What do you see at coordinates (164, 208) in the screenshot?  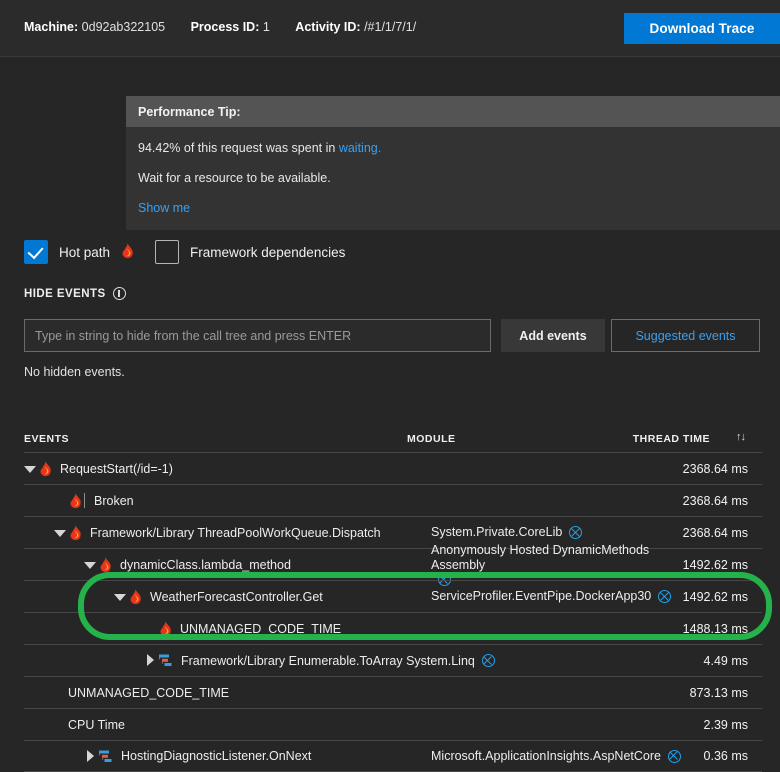 I see `show-me-link: Show me` at bounding box center [164, 208].